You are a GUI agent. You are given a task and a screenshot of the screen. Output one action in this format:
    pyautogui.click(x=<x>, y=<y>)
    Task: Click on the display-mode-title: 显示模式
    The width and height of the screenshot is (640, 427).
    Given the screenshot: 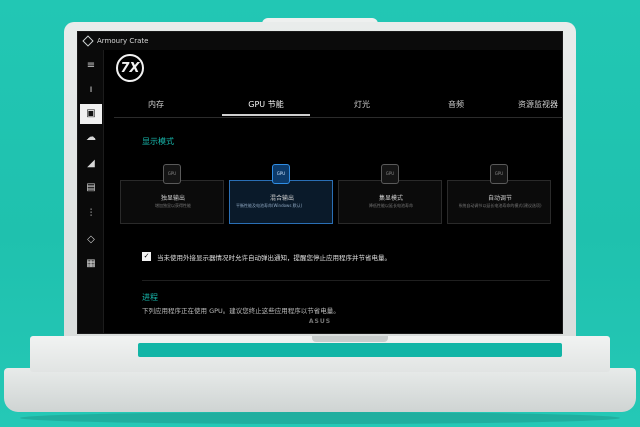 What is the action you would take?
    pyautogui.click(x=158, y=141)
    